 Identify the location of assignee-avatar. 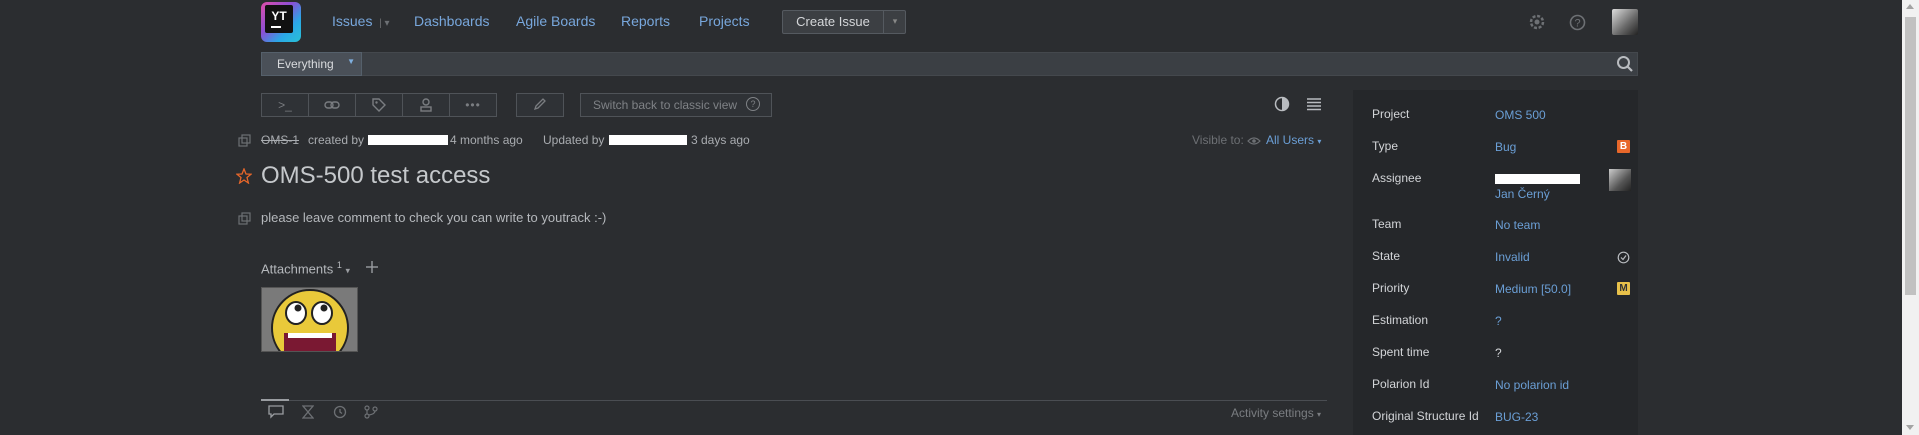
(1620, 180).